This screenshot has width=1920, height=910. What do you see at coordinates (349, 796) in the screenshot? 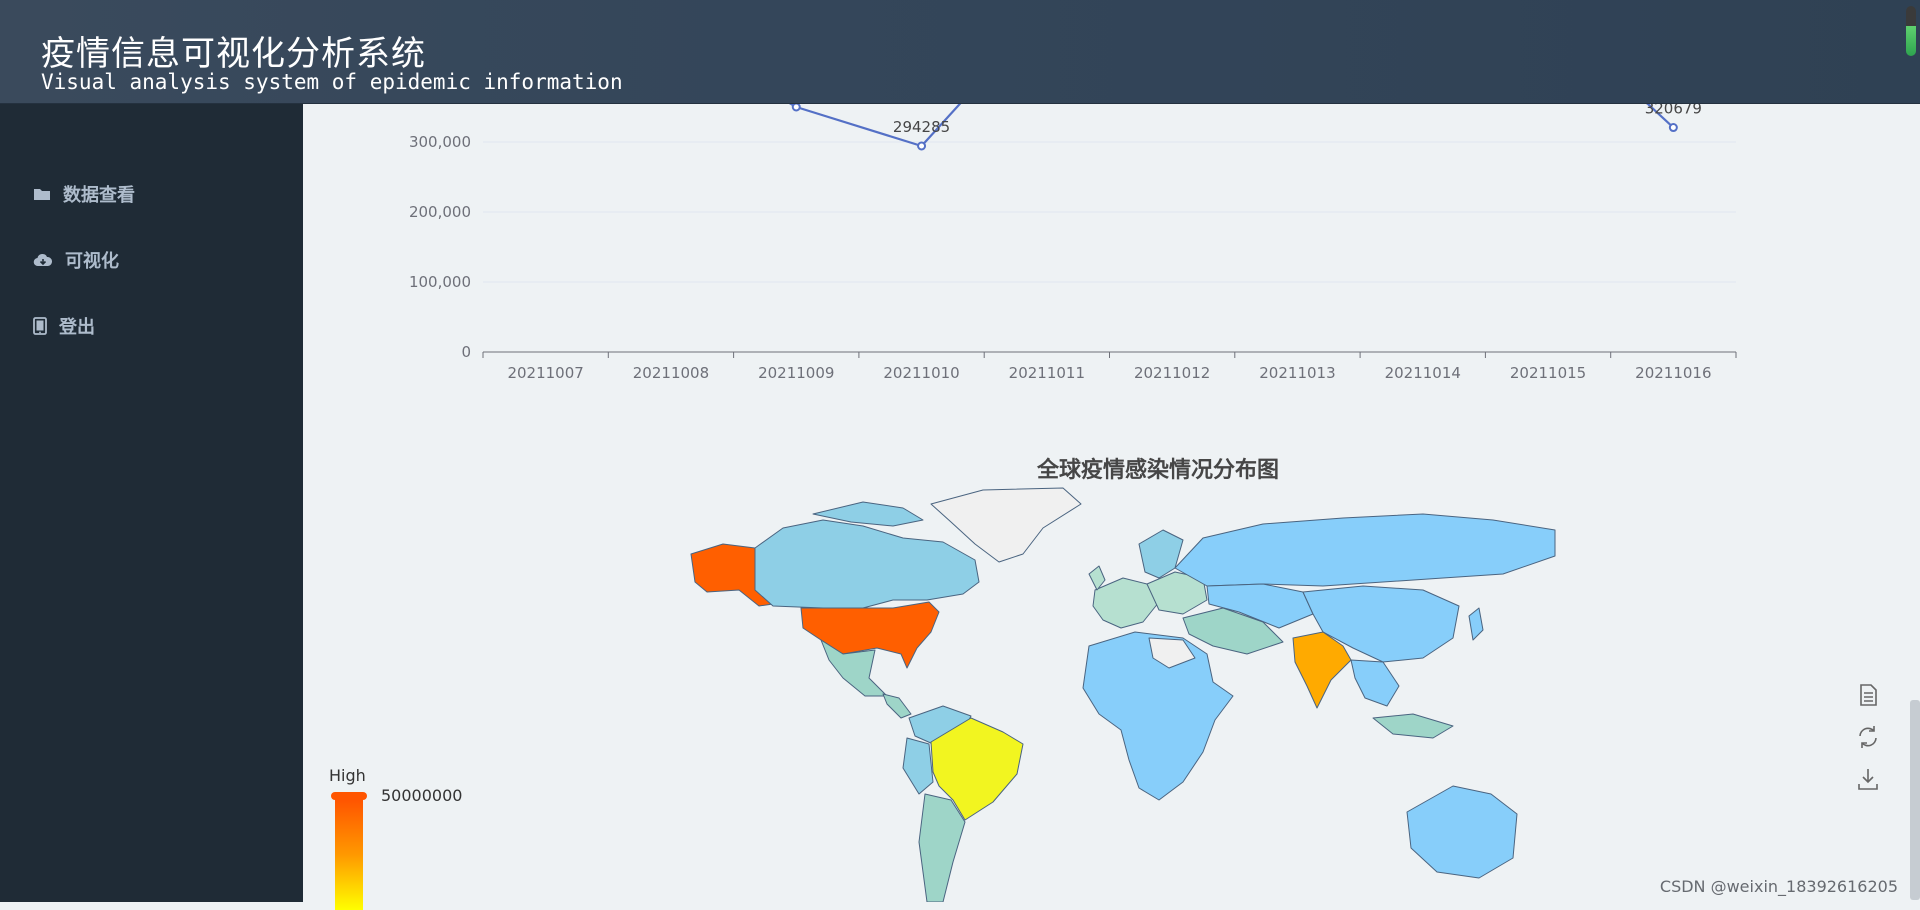
I see `visualmap-handle` at bounding box center [349, 796].